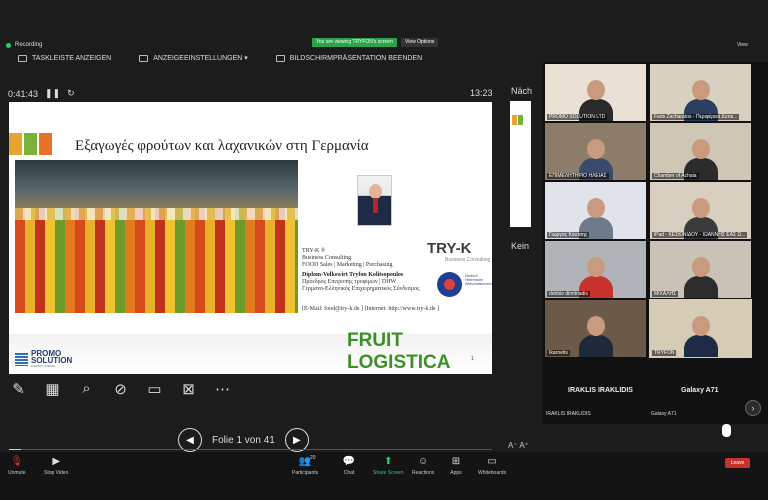  What do you see at coordinates (347, 265) in the screenshot?
I see `info-line: FOOD Sales | Marketing | Purchasing` at bounding box center [347, 265].